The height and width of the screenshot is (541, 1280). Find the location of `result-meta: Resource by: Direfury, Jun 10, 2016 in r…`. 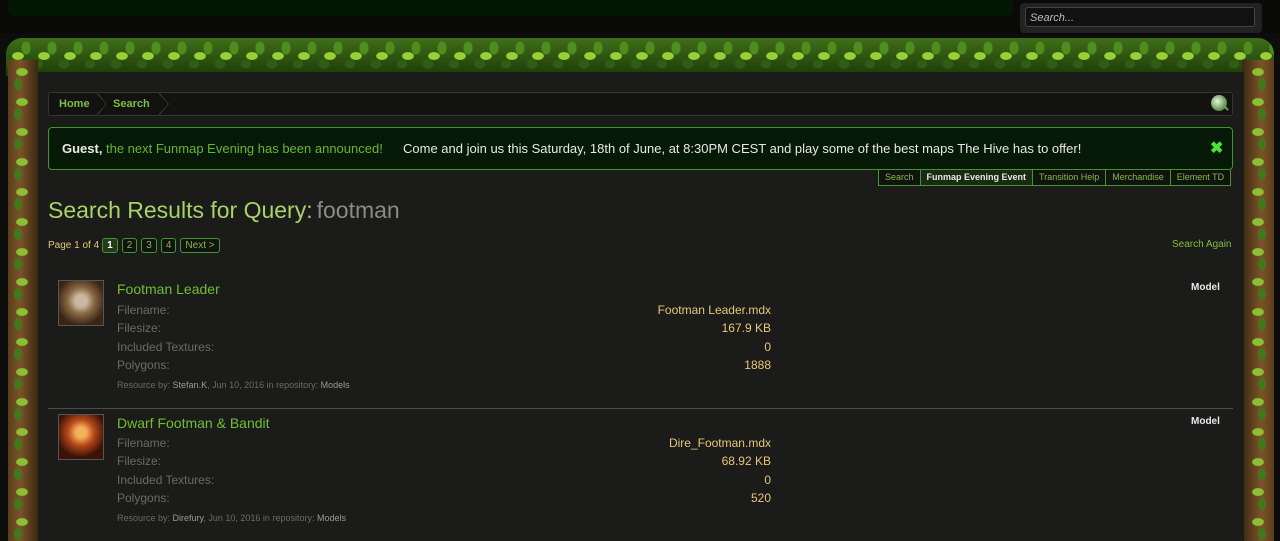

result-meta: Resource by: Direfury, Jun 10, 2016 in r… is located at coordinates (231, 518).